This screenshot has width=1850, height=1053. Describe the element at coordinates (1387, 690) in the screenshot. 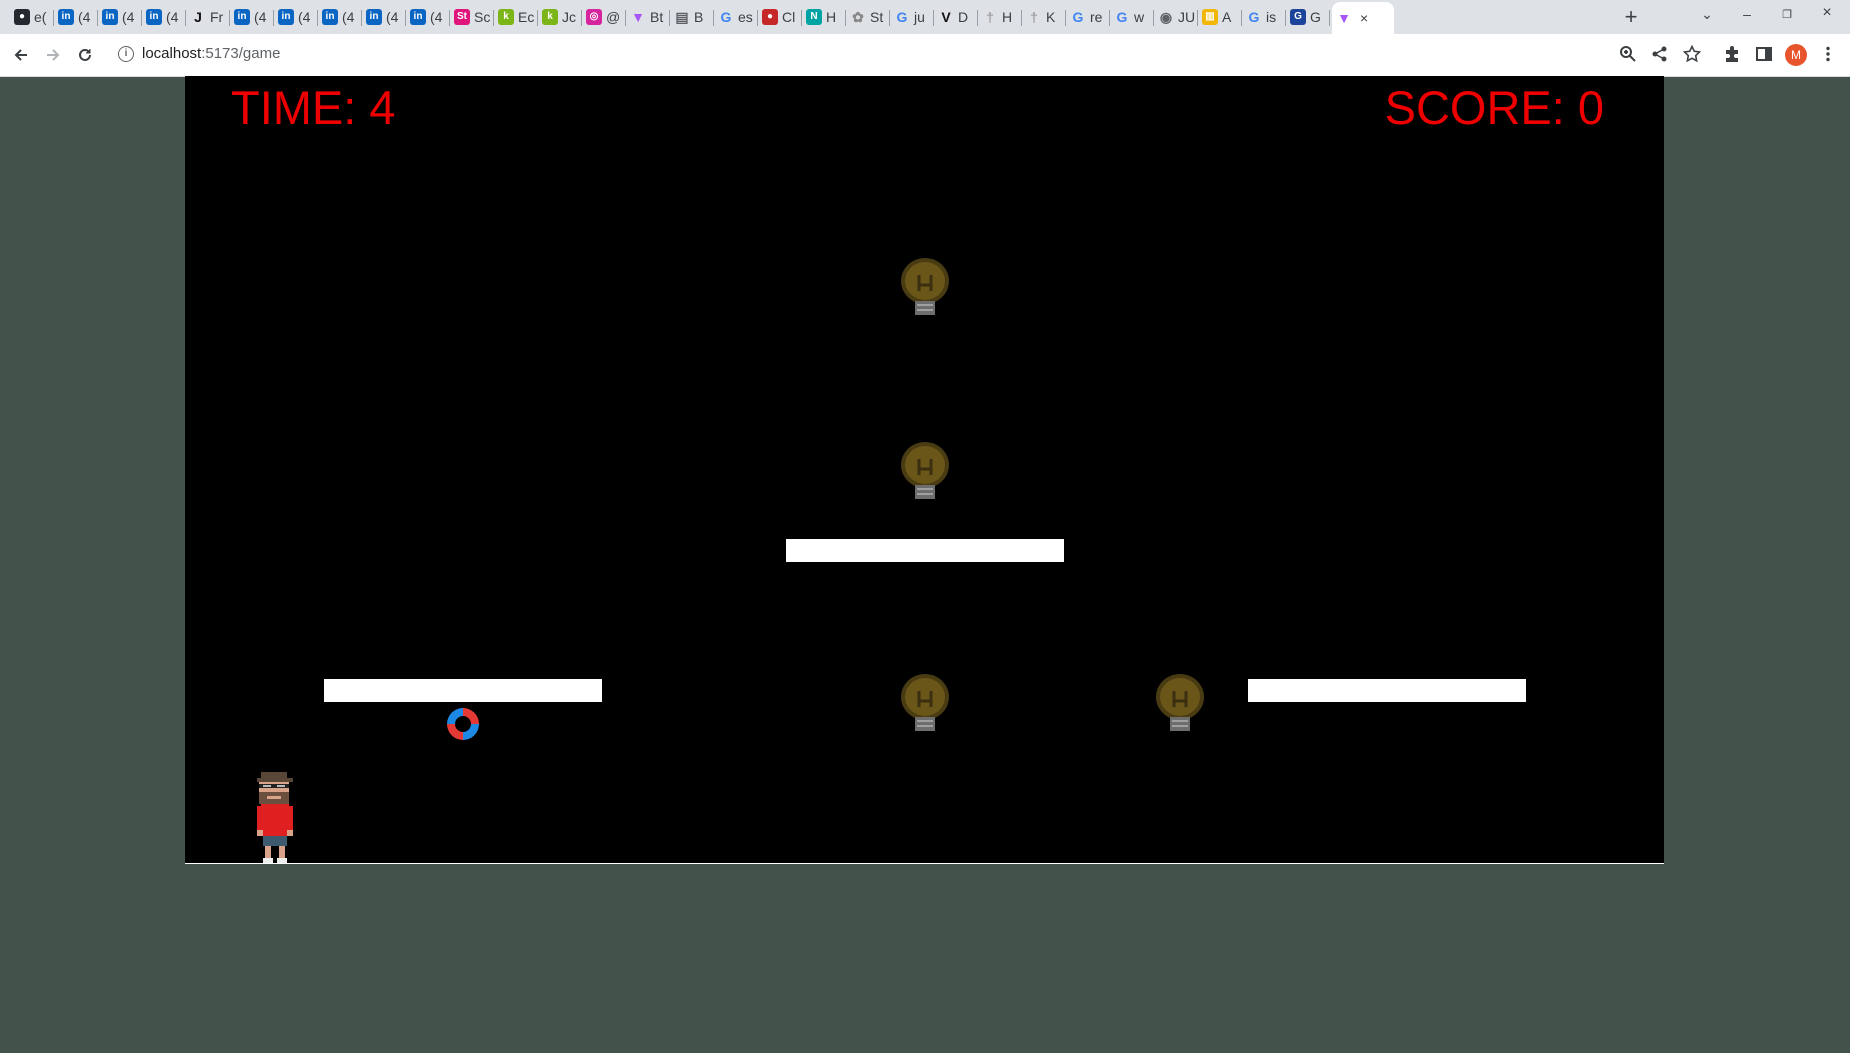

I see `platform-right` at that location.